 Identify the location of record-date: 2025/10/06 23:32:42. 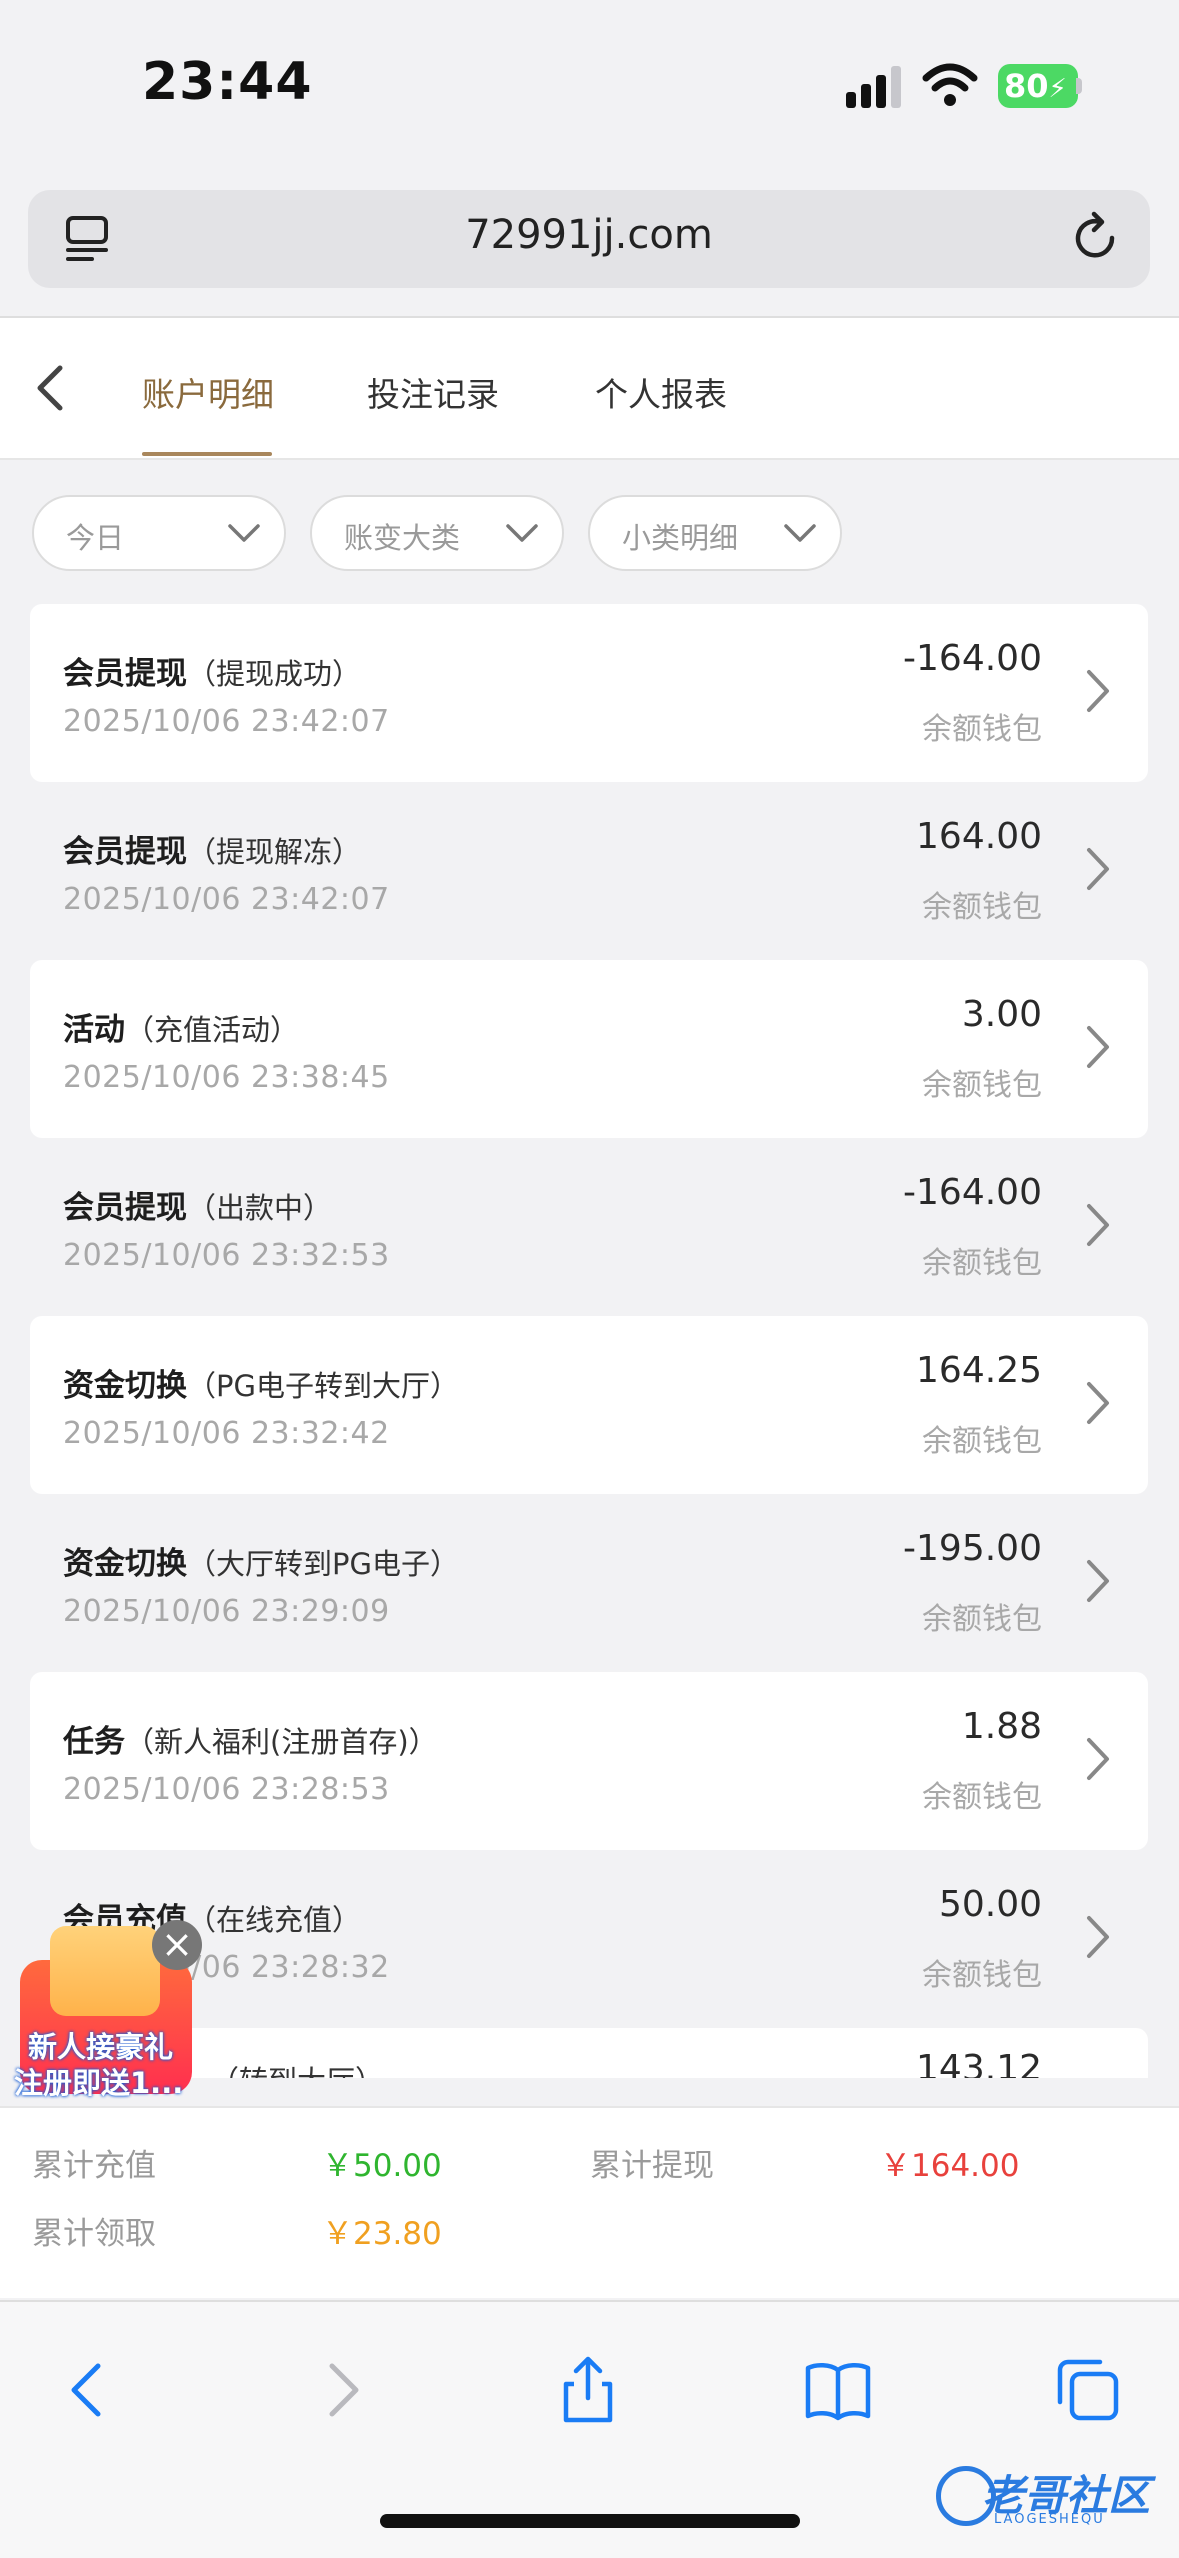
(226, 1433).